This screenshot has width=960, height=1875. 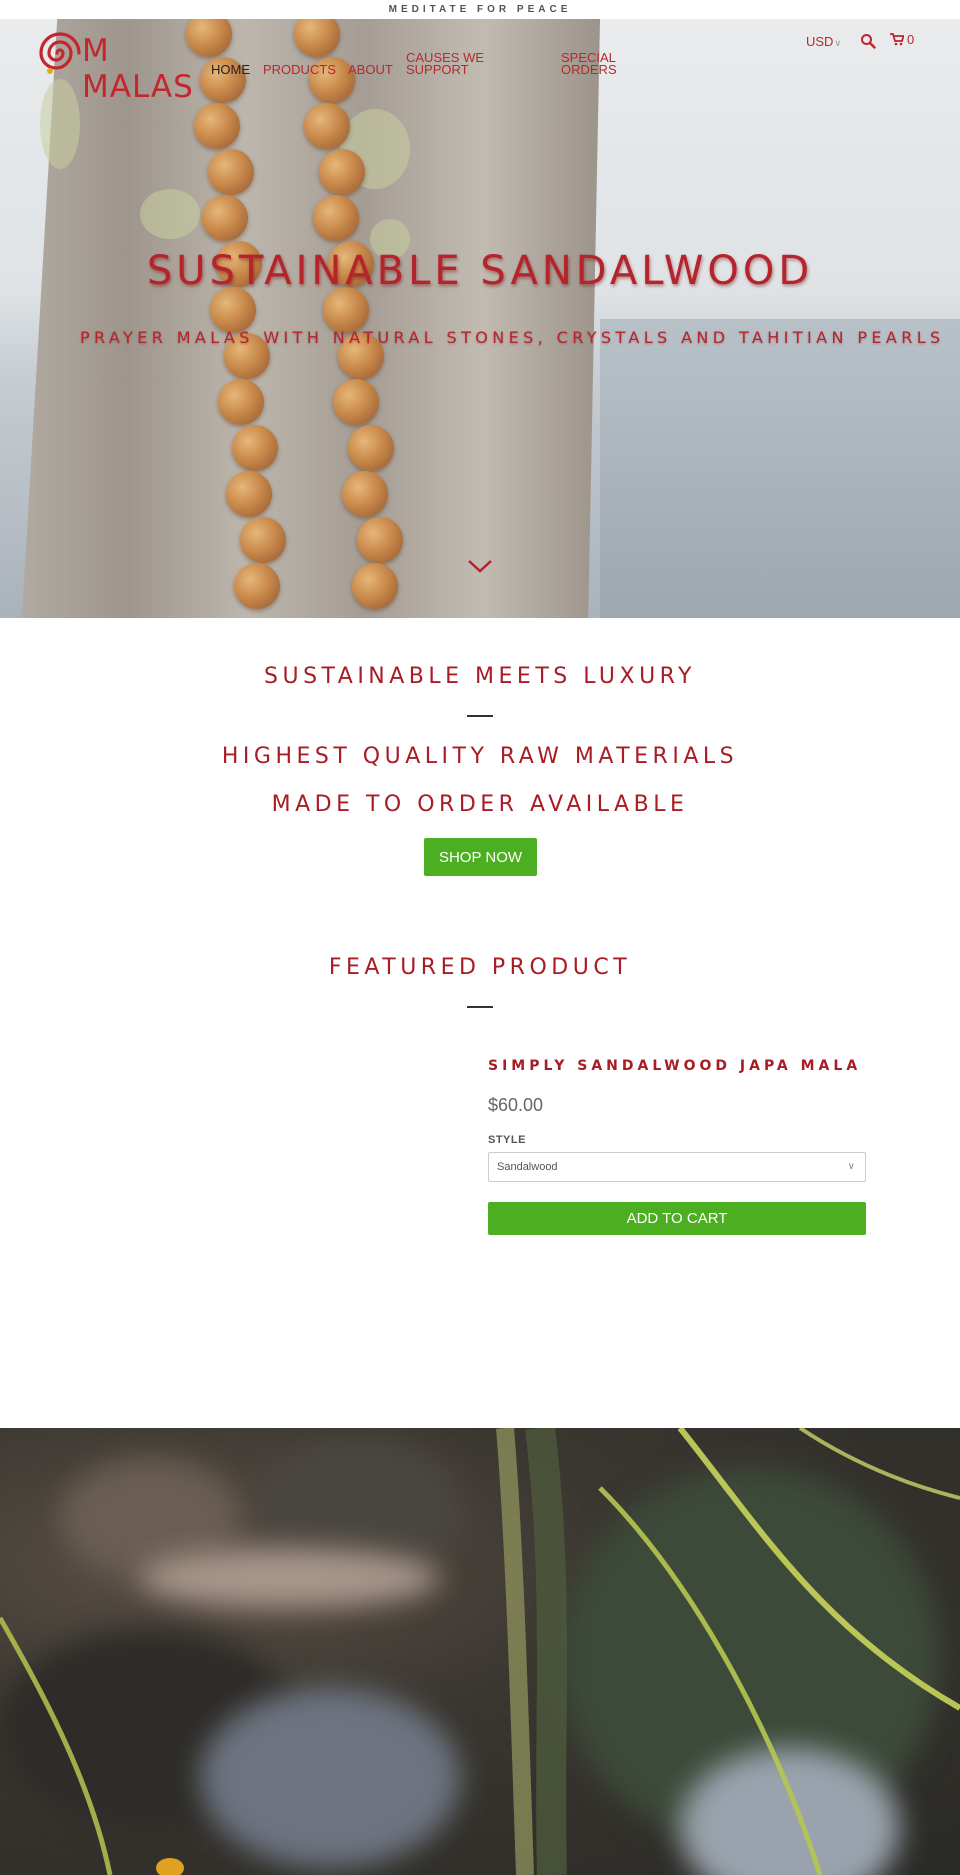 I want to click on style-select-value: Sandalwood, so click(x=527, y=1167).